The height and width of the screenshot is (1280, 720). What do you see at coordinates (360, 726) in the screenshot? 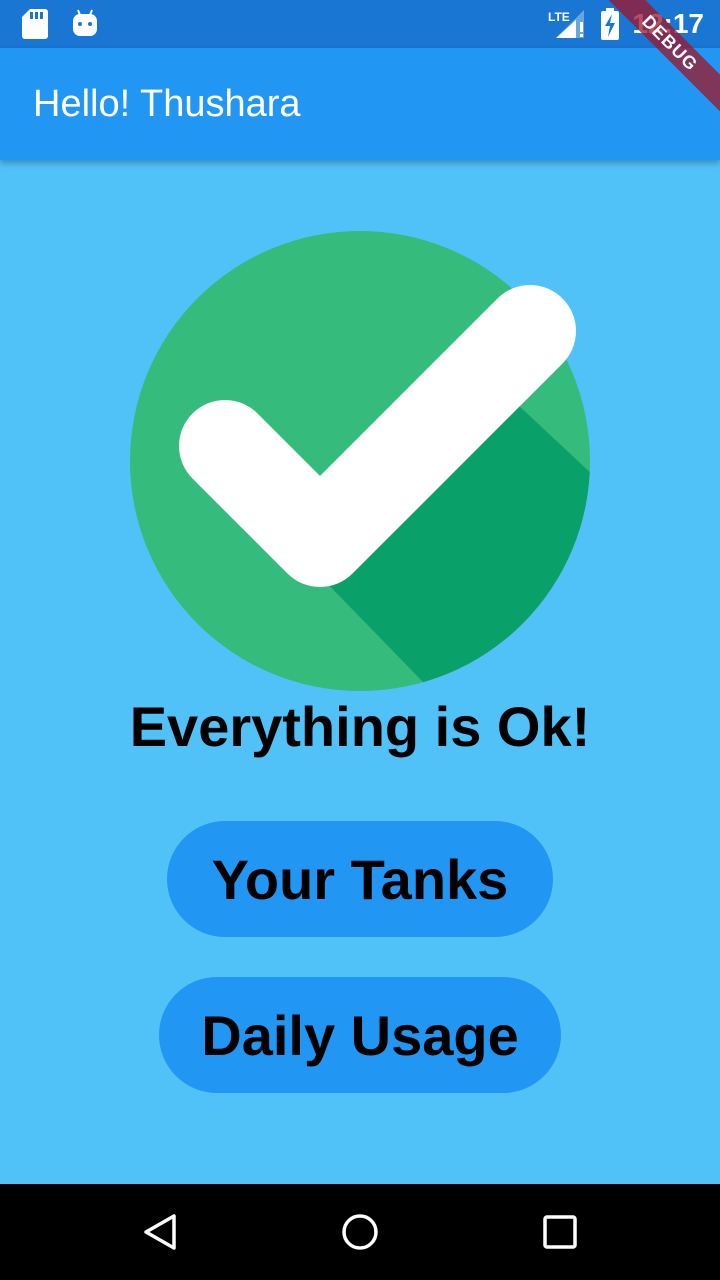
I see `status-message: Everything is Ok!` at bounding box center [360, 726].